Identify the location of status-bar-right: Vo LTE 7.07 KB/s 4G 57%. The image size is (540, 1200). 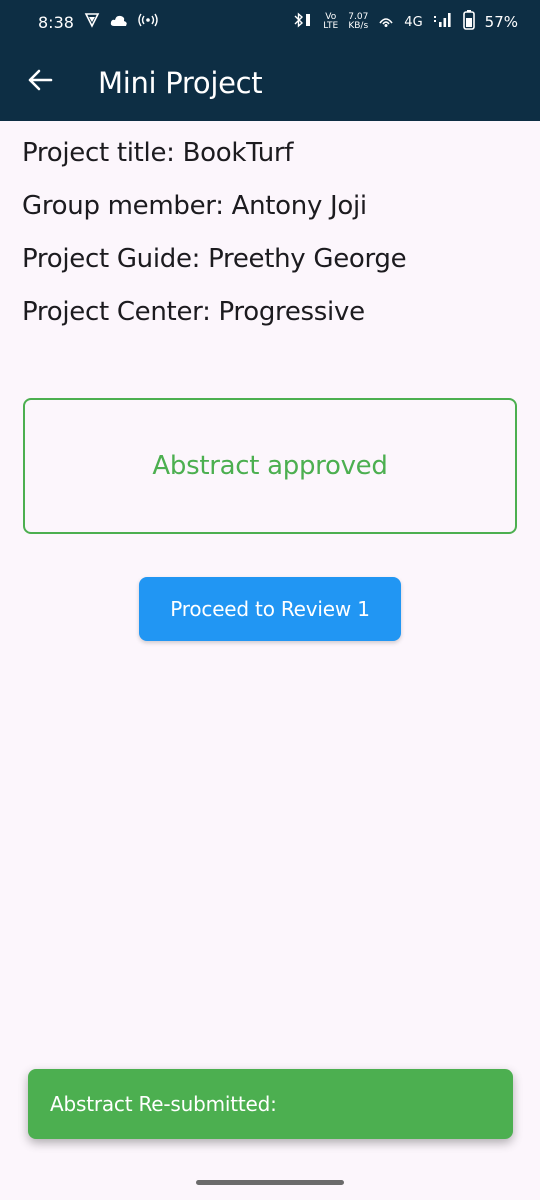
(405, 22).